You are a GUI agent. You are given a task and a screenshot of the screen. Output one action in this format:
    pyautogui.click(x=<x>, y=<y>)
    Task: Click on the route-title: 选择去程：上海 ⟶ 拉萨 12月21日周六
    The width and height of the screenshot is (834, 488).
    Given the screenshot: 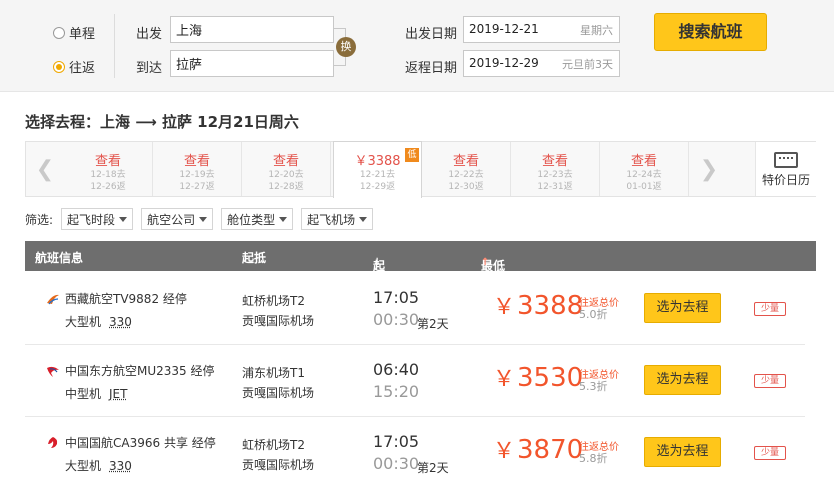 What is the action you would take?
    pyautogui.click(x=162, y=122)
    